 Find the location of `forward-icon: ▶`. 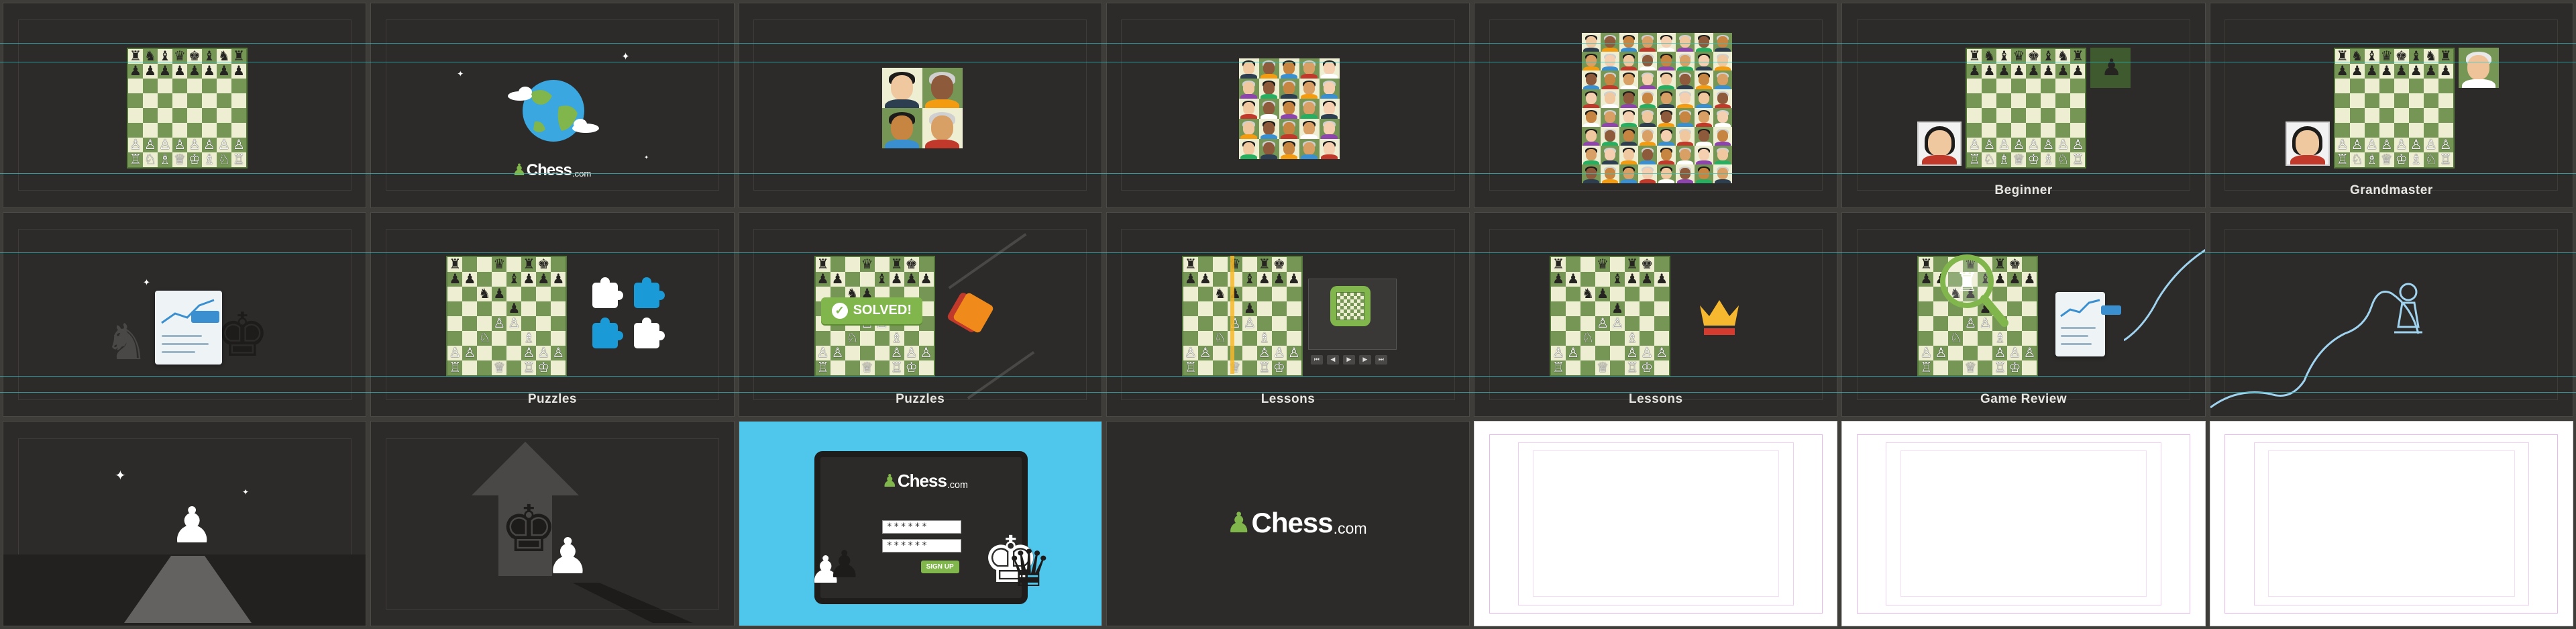

forward-icon: ▶ is located at coordinates (1364, 359).